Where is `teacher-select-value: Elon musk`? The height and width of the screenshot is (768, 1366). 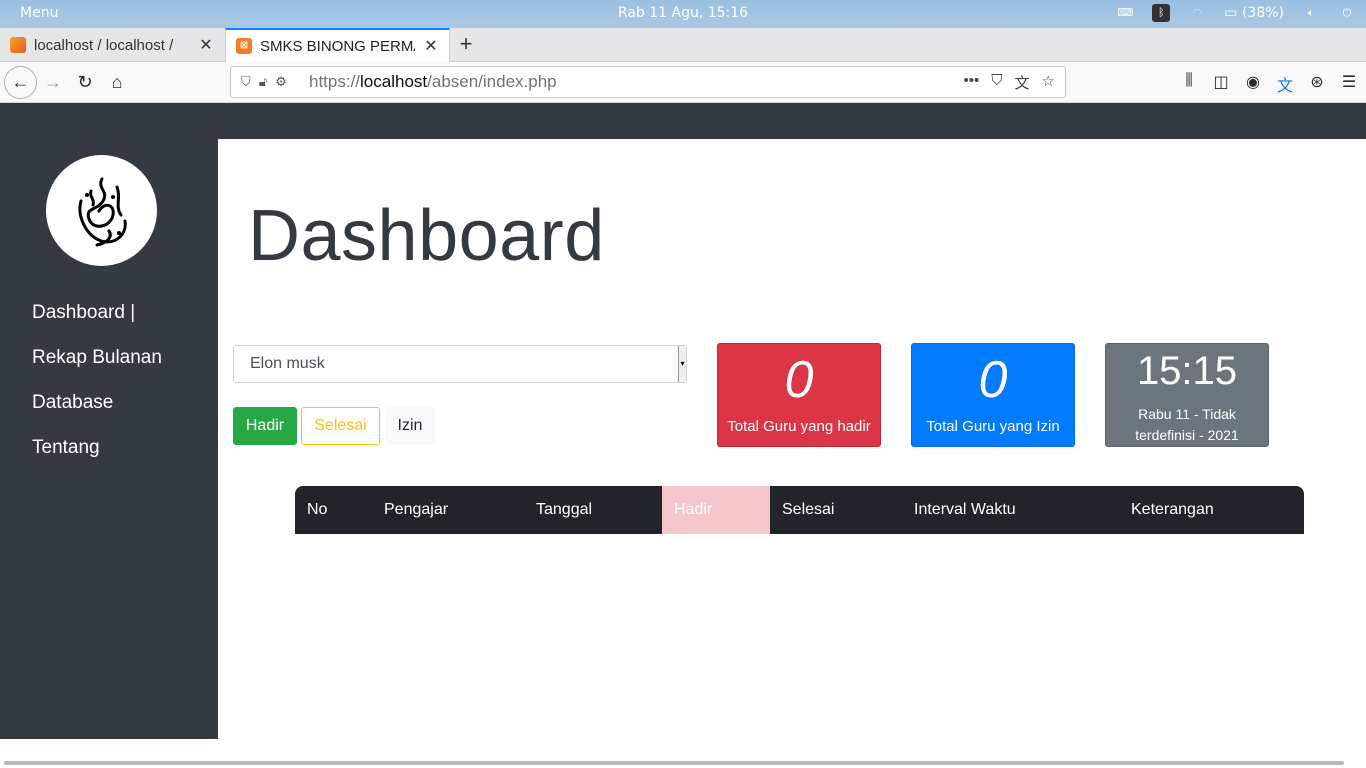 teacher-select-value: Elon musk is located at coordinates (287, 363).